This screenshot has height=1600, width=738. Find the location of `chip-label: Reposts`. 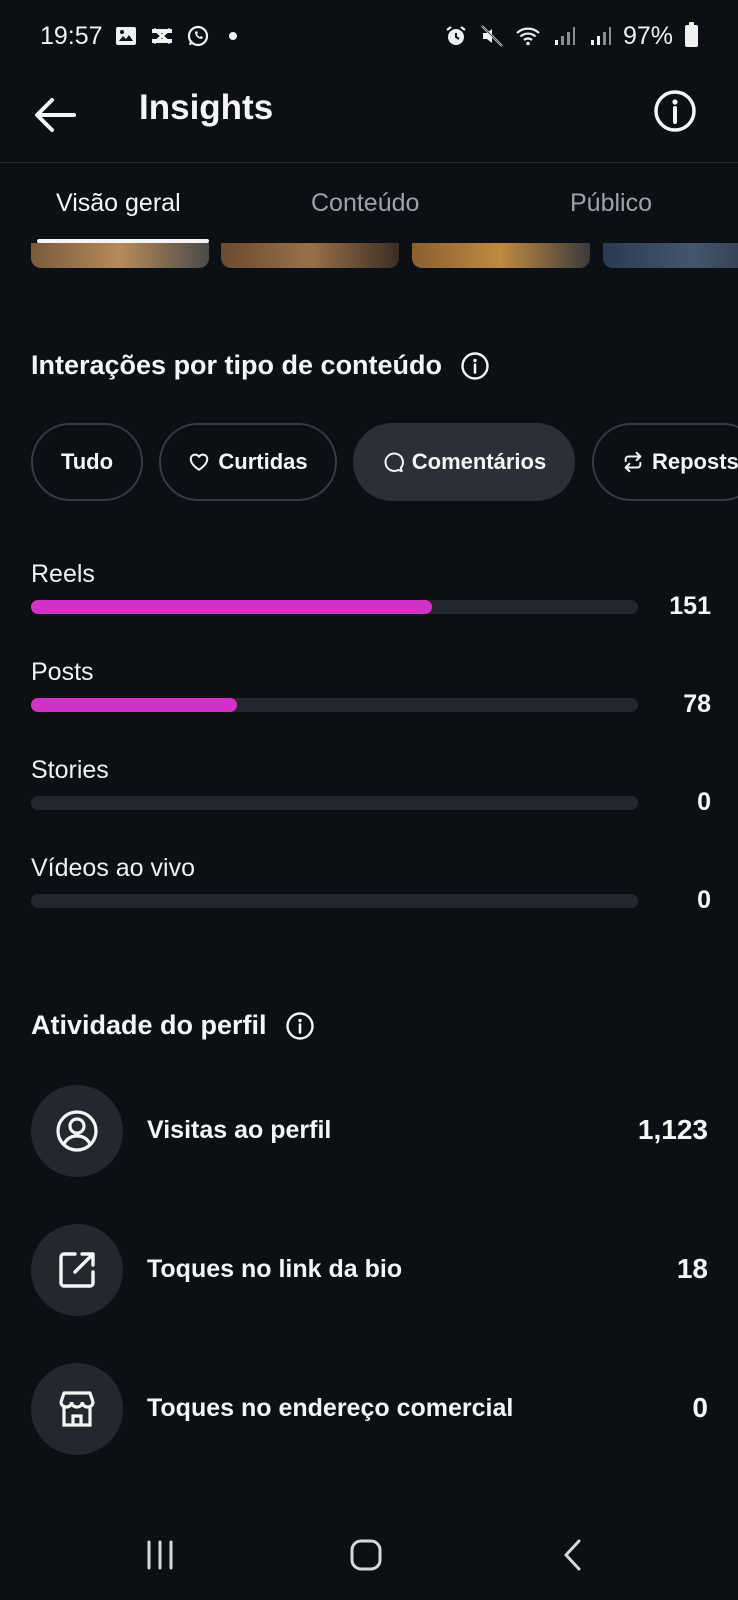

chip-label: Reposts is located at coordinates (695, 461).